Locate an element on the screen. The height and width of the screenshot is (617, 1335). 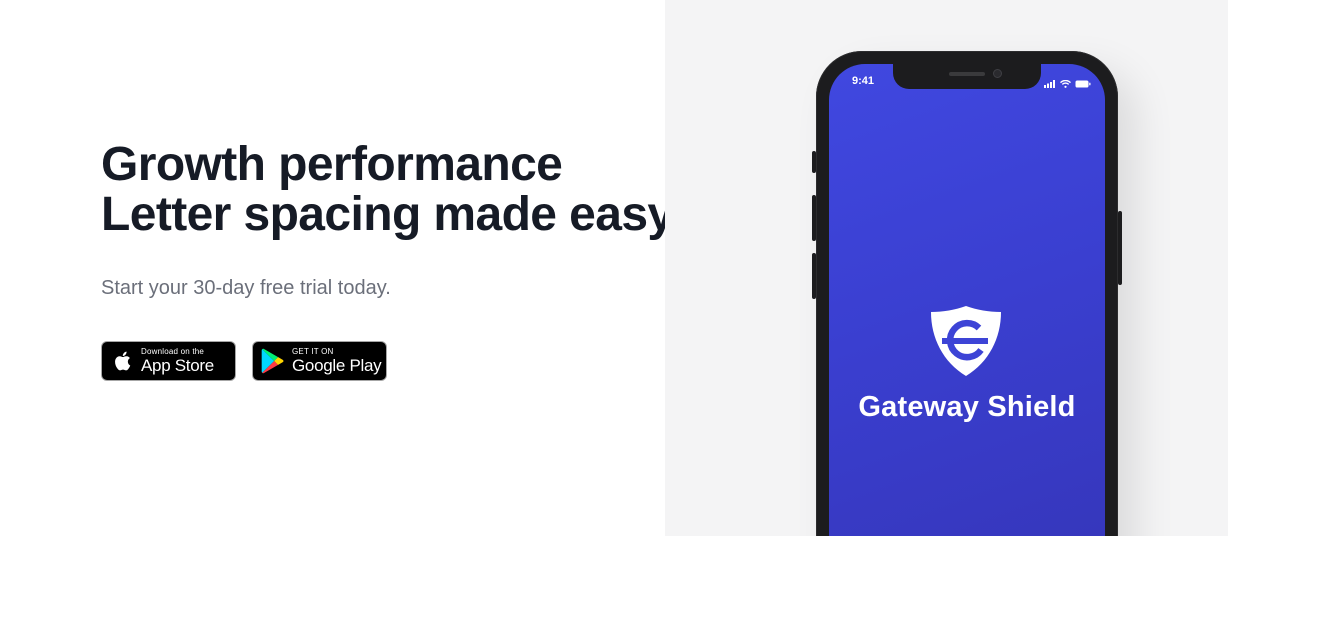
front-camera is located at coordinates (997, 73).